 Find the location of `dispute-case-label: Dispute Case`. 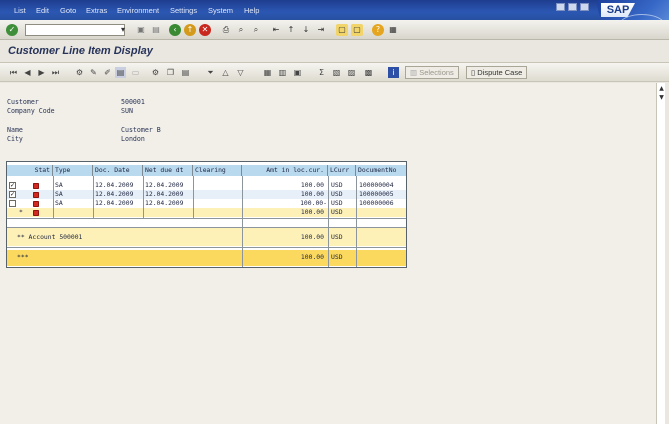

dispute-case-label: Dispute Case is located at coordinates (500, 72).